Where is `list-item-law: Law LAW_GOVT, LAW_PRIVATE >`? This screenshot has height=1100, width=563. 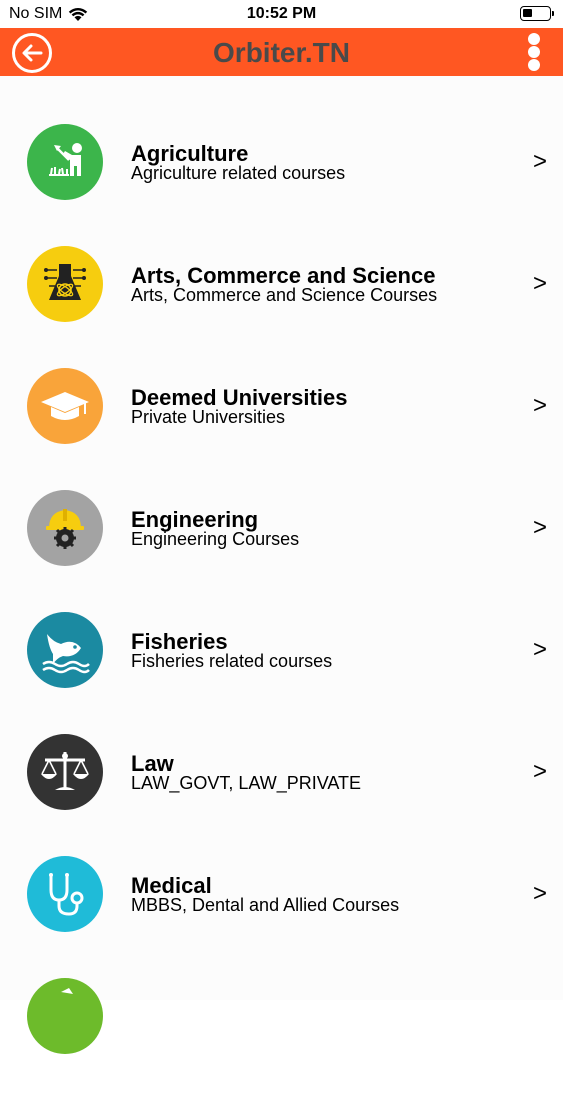 list-item-law: Law LAW_GOVT, LAW_PRIVATE > is located at coordinates (281, 795).